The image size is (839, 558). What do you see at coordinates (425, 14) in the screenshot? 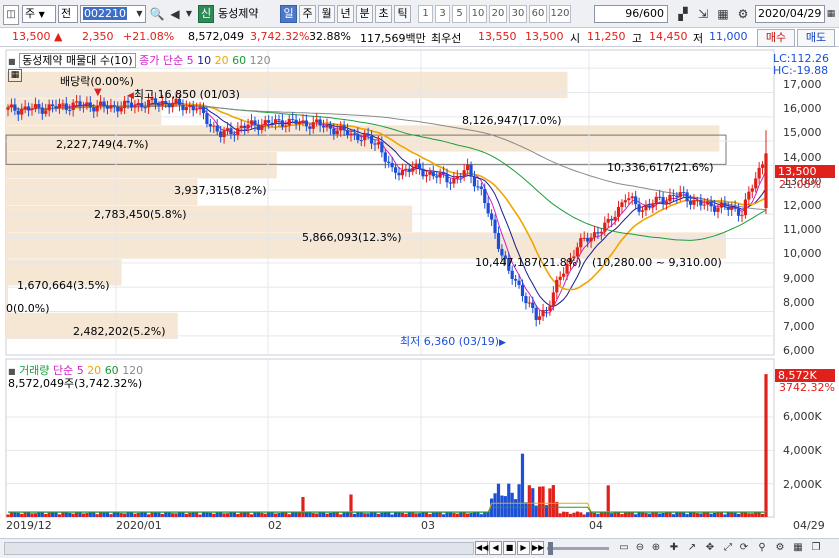
I see `interval-button: 1` at bounding box center [425, 14].